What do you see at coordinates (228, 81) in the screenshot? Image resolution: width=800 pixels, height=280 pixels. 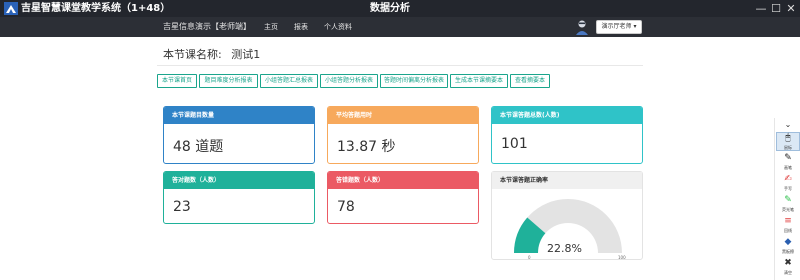 I see `tab-difficulty-report: 题目难度分析报表` at bounding box center [228, 81].